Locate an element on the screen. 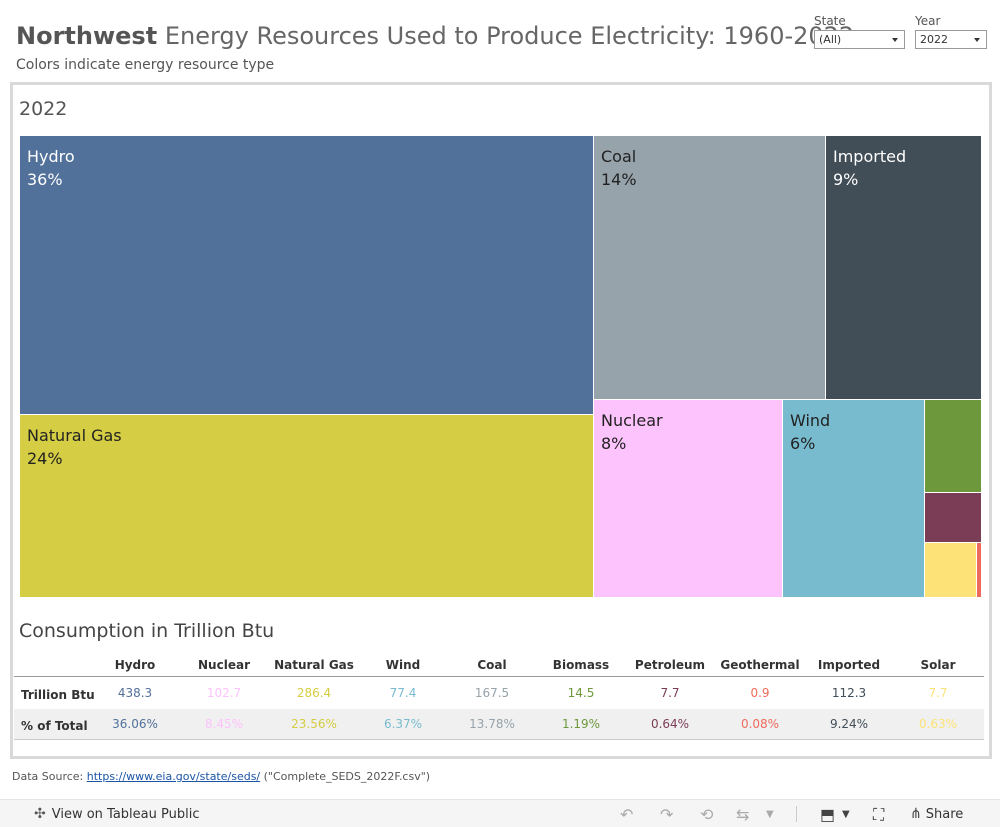  redo-icon: ↷ is located at coordinates (666, 814).